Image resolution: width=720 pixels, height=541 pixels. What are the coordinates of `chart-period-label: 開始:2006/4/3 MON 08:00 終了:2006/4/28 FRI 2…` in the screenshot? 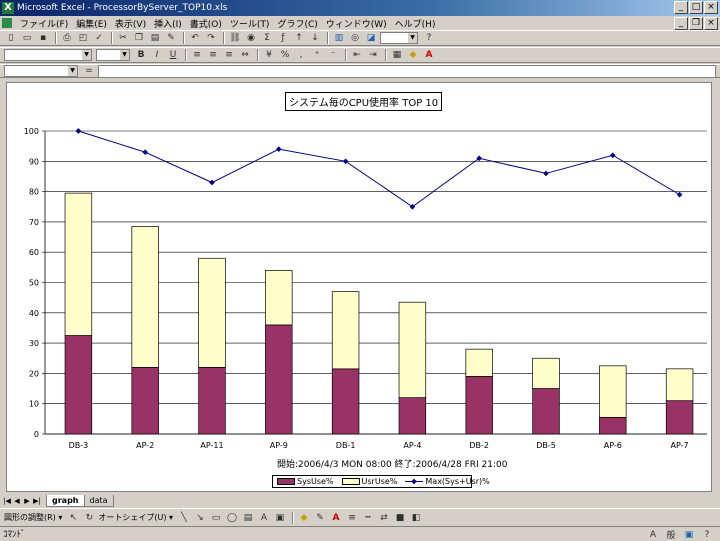 It's located at (392, 463).